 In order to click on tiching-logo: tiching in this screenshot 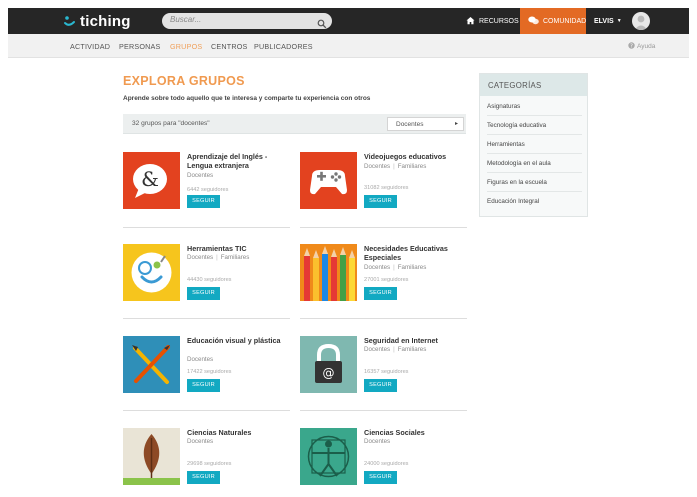, I will do `click(96, 21)`.